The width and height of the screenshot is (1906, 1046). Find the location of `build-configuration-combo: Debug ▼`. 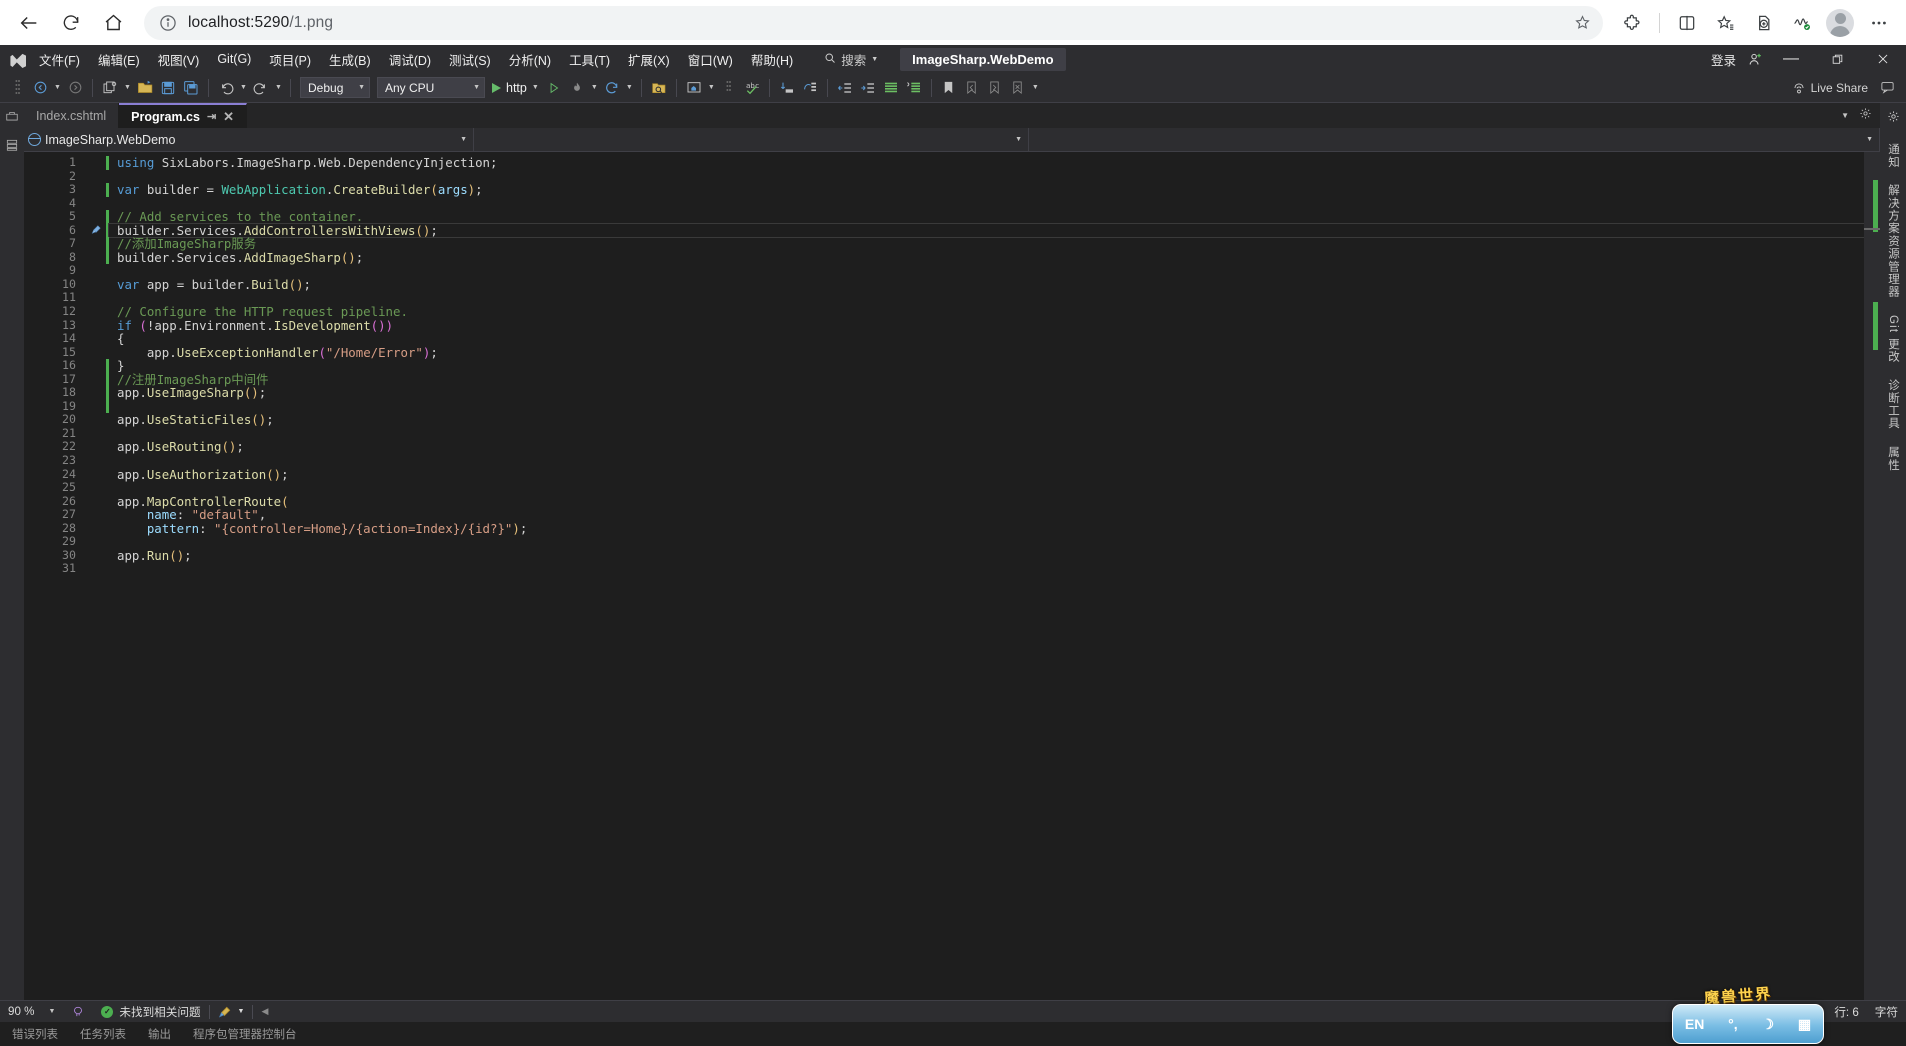

build-configuration-combo: Debug ▼ is located at coordinates (335, 87).